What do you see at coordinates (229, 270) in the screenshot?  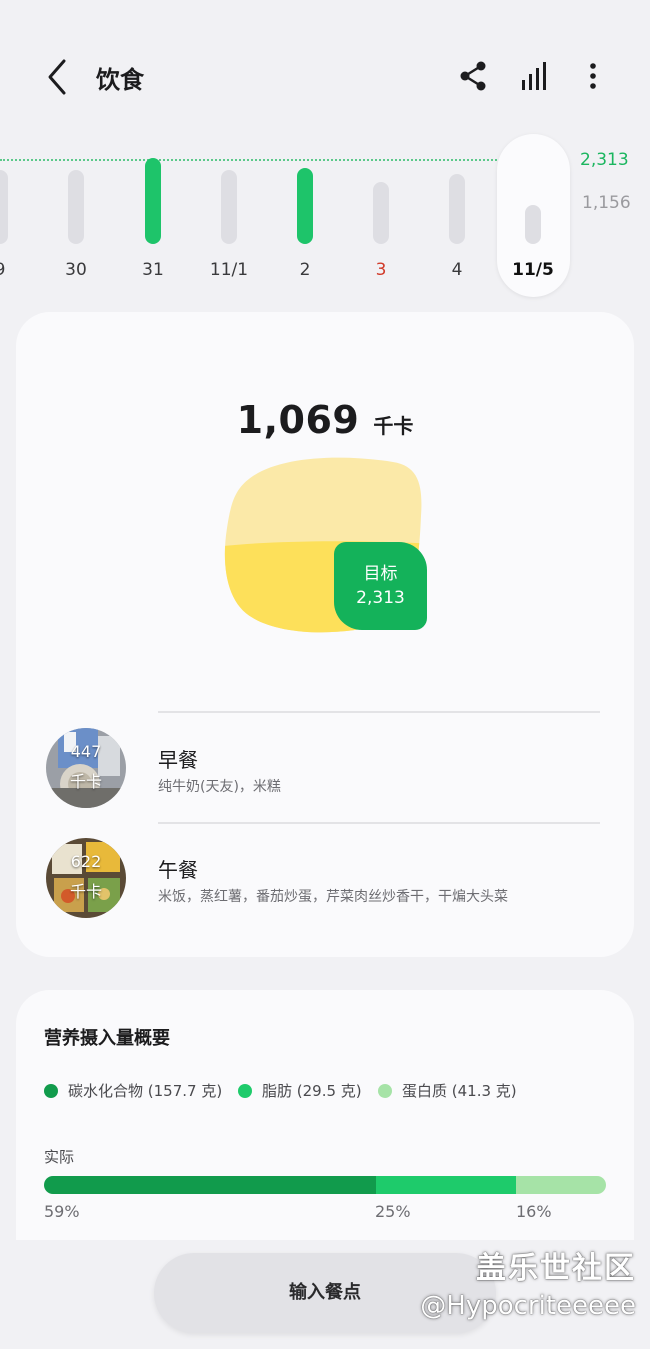 I see `day-label: 11/1` at bounding box center [229, 270].